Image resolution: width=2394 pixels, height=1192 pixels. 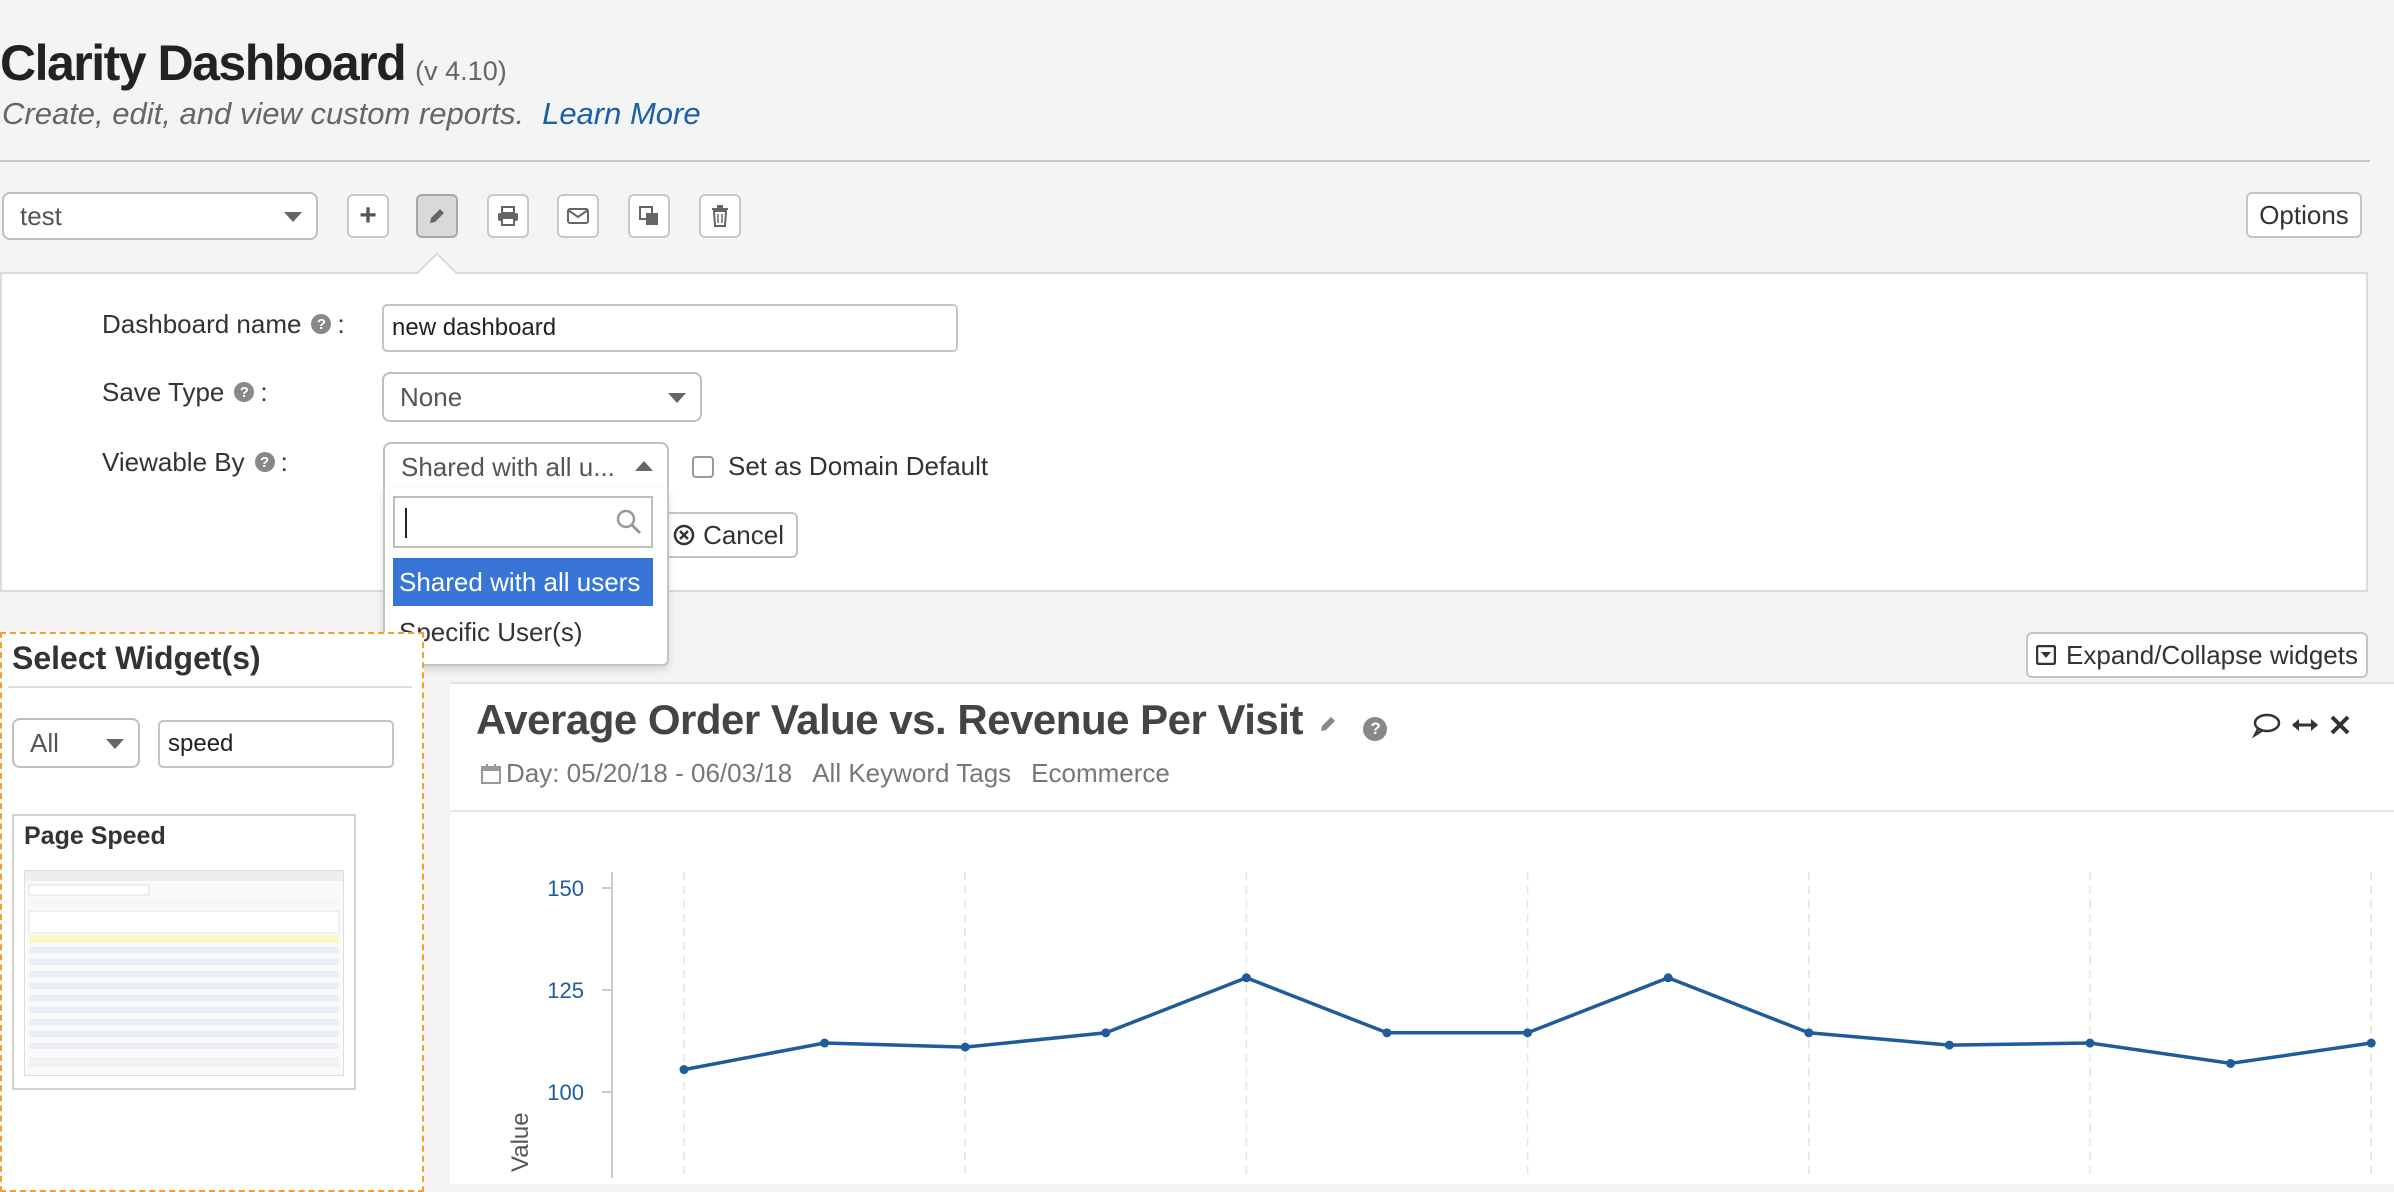 I want to click on y-tick-label: 125, so click(x=565, y=990).